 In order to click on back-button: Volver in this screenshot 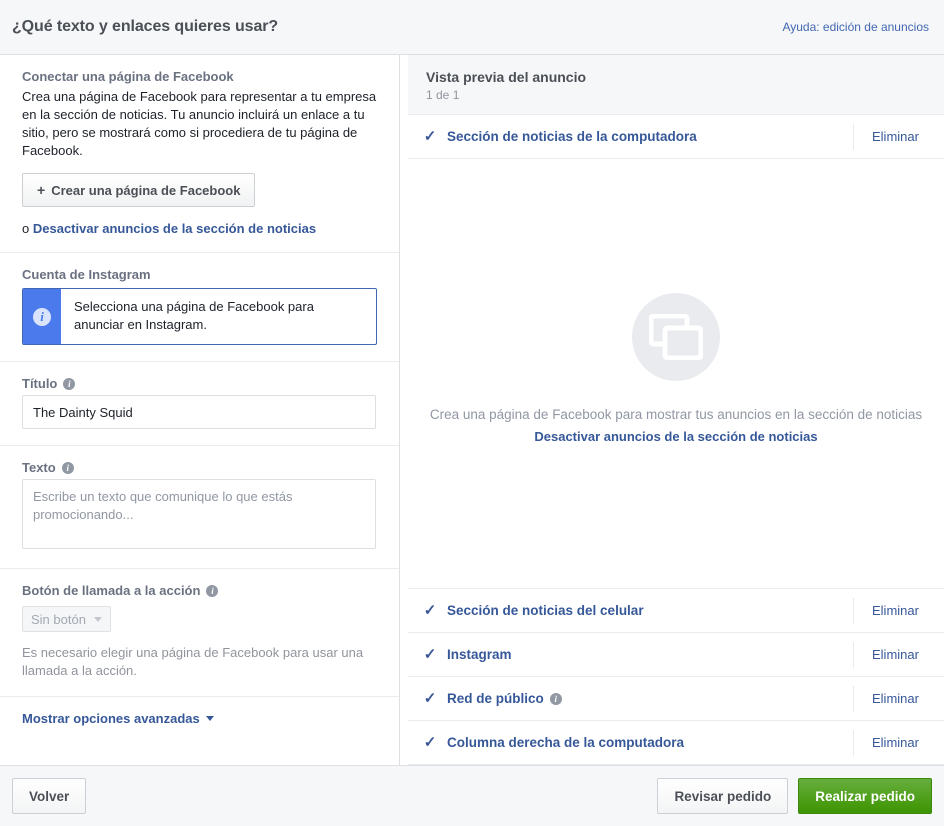, I will do `click(49, 796)`.